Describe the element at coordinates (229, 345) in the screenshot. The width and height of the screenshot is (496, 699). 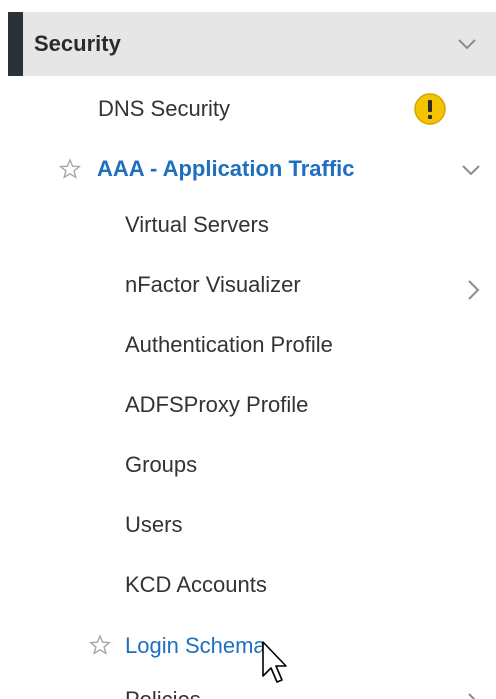
I see `nav-item-authentication-profile: Authentication Profile` at that location.